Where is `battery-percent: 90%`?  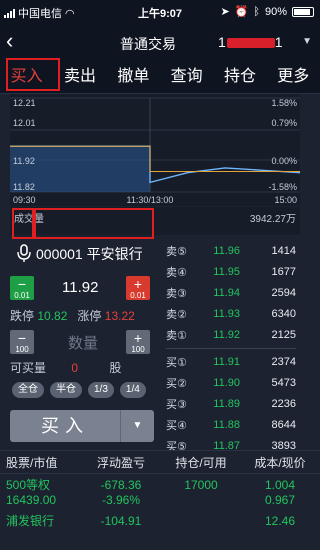 battery-percent: 90% is located at coordinates (275, 11).